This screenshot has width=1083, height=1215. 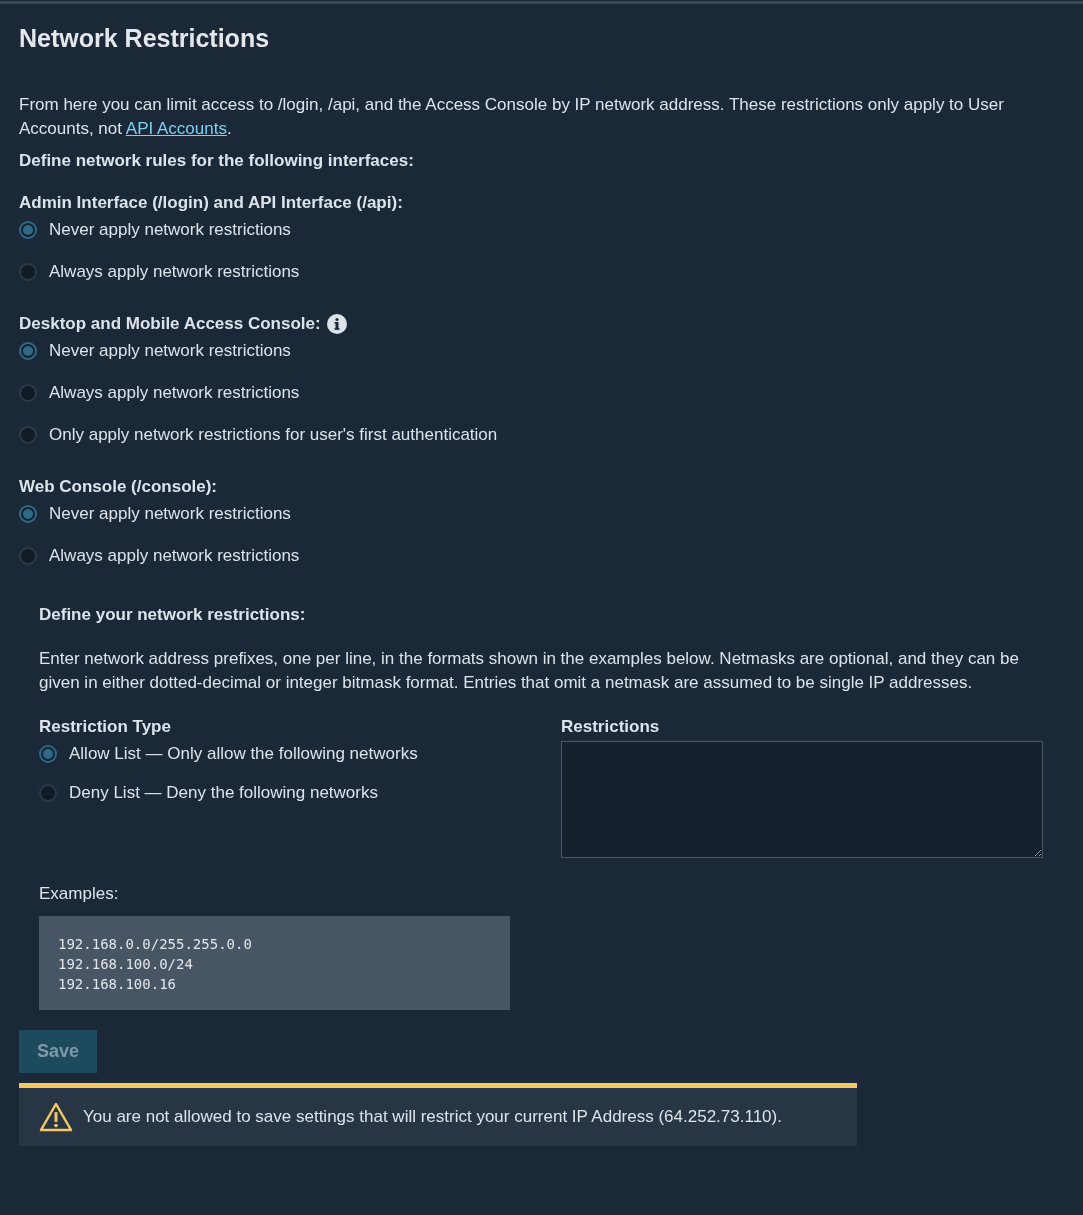 What do you see at coordinates (243, 754) in the screenshot?
I see `option-label: Allow List — Only allow the following networks` at bounding box center [243, 754].